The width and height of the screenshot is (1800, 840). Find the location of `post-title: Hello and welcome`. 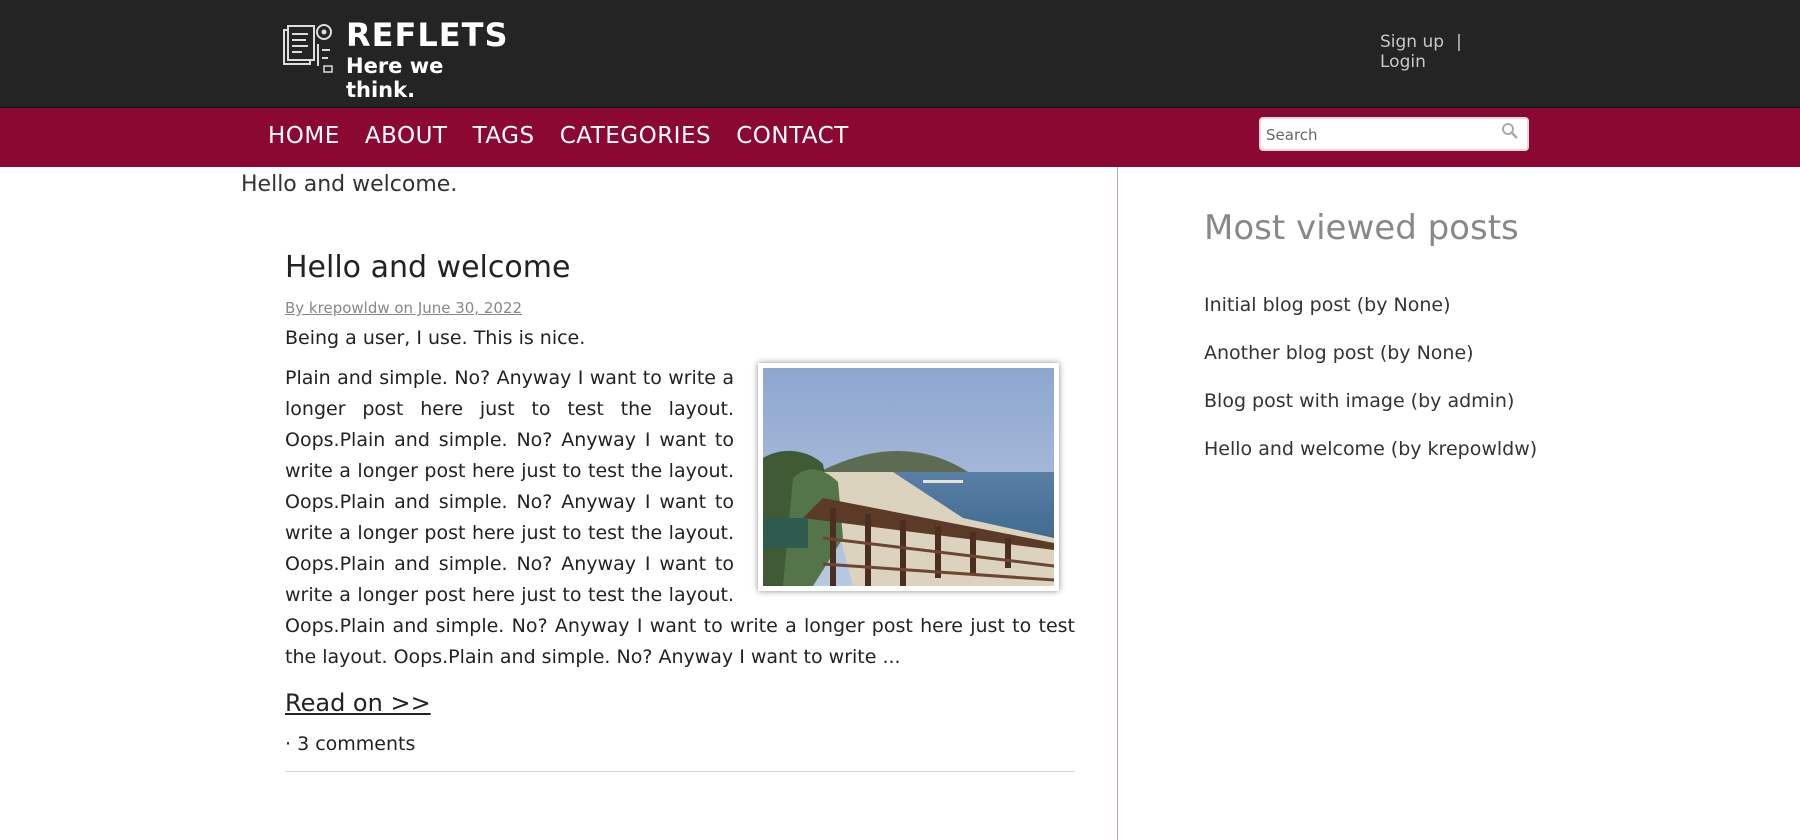

post-title: Hello and welcome is located at coordinates (680, 267).